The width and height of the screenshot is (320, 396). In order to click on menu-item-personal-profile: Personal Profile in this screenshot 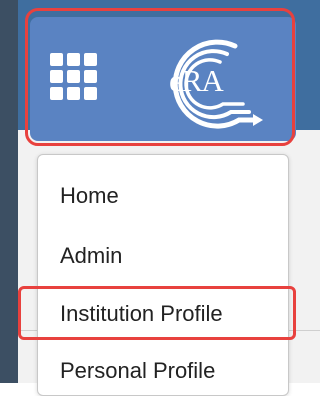, I will do `click(137, 371)`.